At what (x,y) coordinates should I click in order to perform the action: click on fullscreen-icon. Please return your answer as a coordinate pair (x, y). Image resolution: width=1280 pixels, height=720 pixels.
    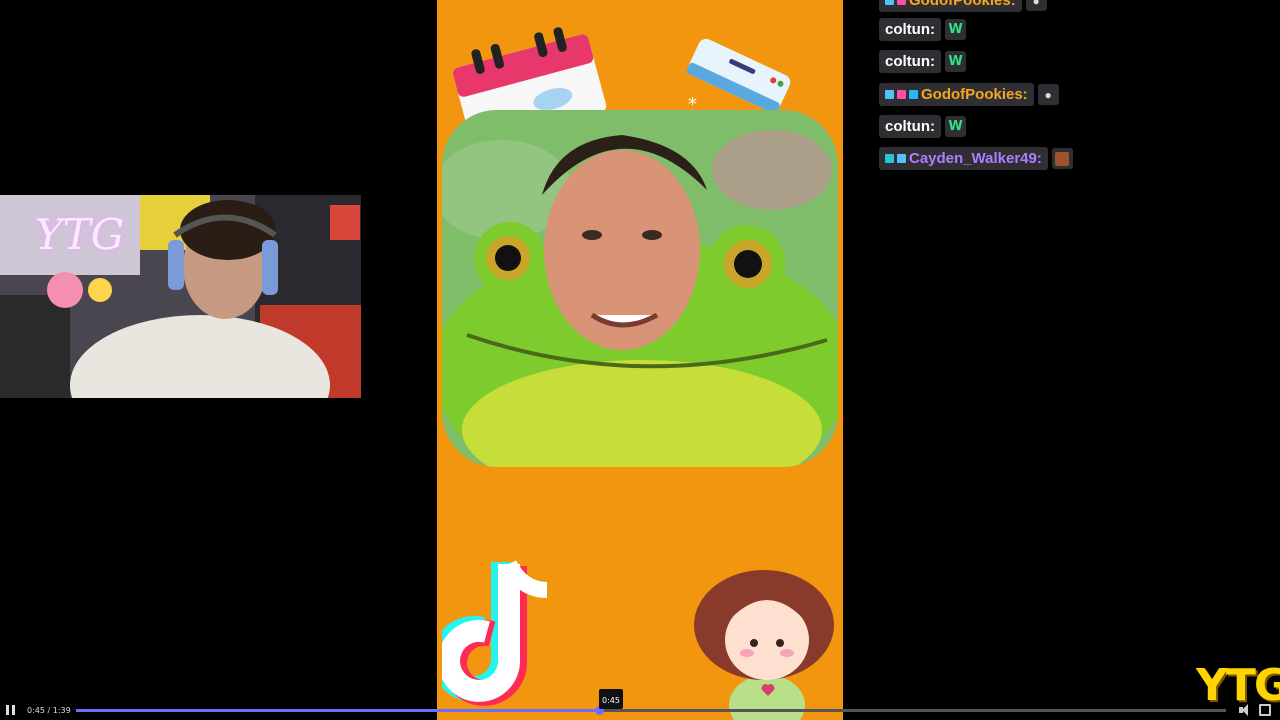
    Looking at the image, I should click on (1265, 710).